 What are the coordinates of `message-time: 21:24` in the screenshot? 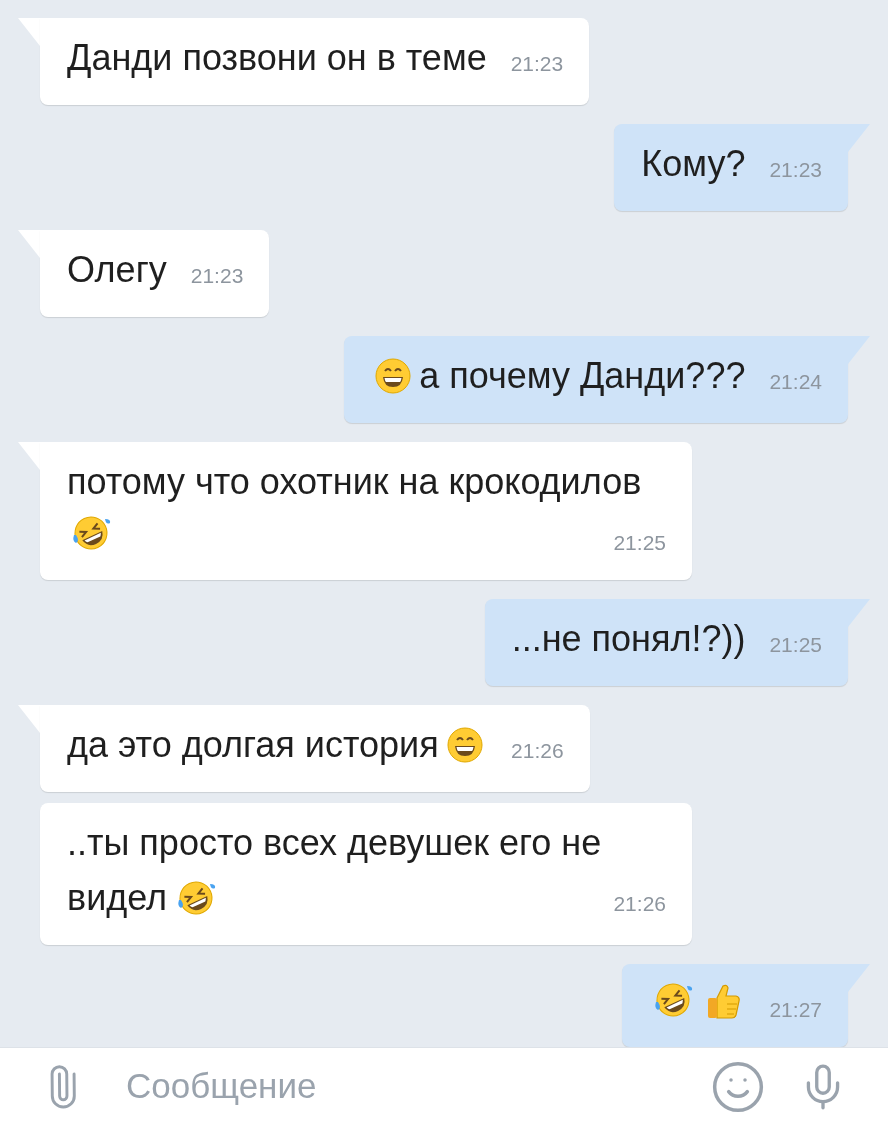 It's located at (795, 382).